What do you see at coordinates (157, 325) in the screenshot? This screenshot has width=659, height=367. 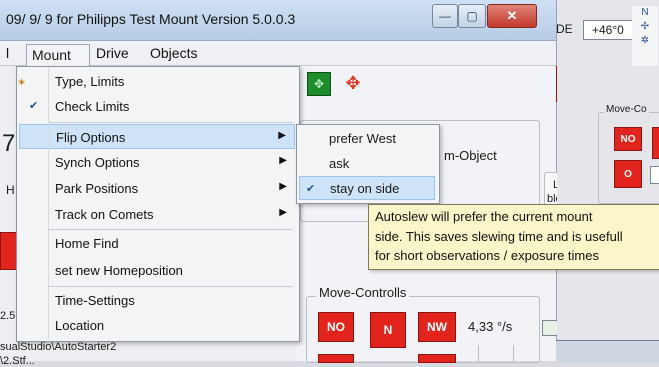 I see `menu-item-location: Location` at bounding box center [157, 325].